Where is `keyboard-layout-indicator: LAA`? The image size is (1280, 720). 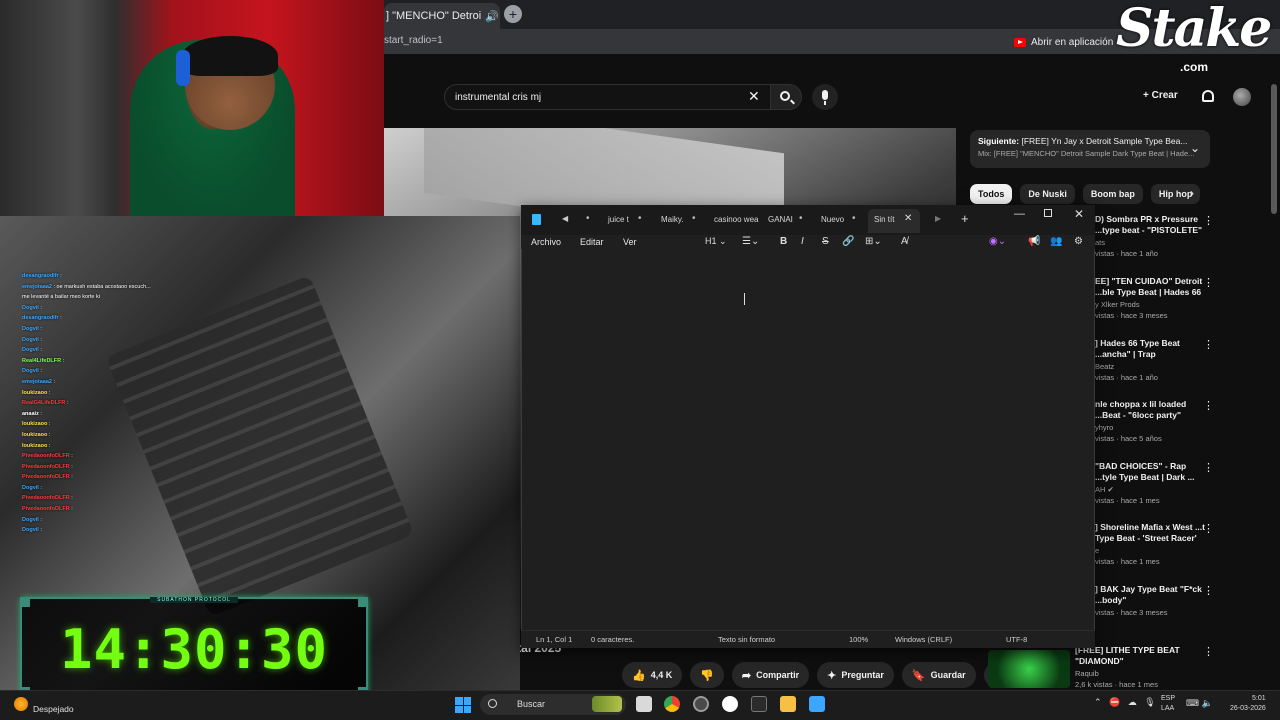 keyboard-layout-indicator: LAA is located at coordinates (1167, 708).